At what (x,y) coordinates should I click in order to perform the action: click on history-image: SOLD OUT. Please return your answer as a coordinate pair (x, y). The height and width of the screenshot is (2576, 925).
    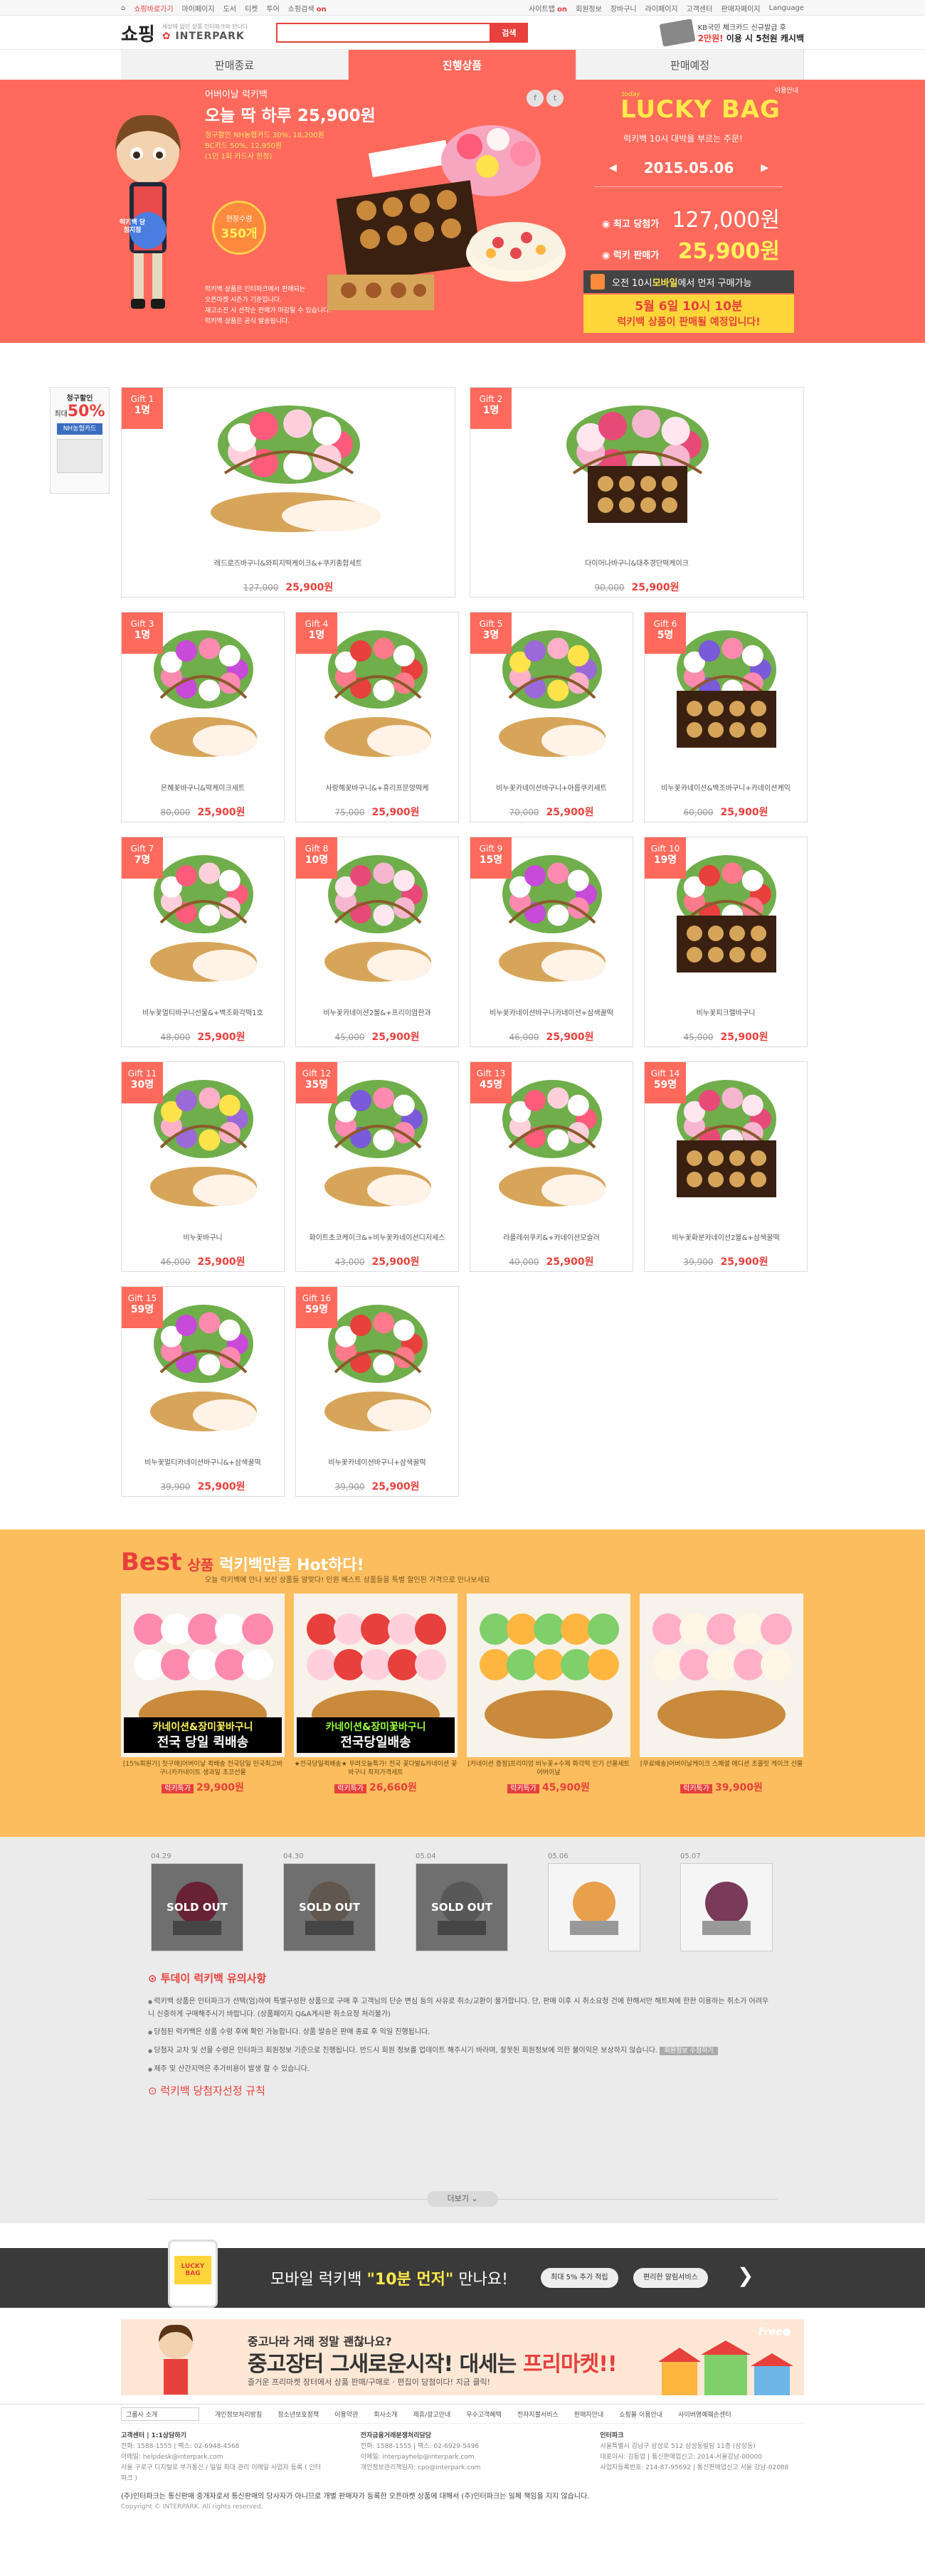
    Looking at the image, I should click on (462, 1907).